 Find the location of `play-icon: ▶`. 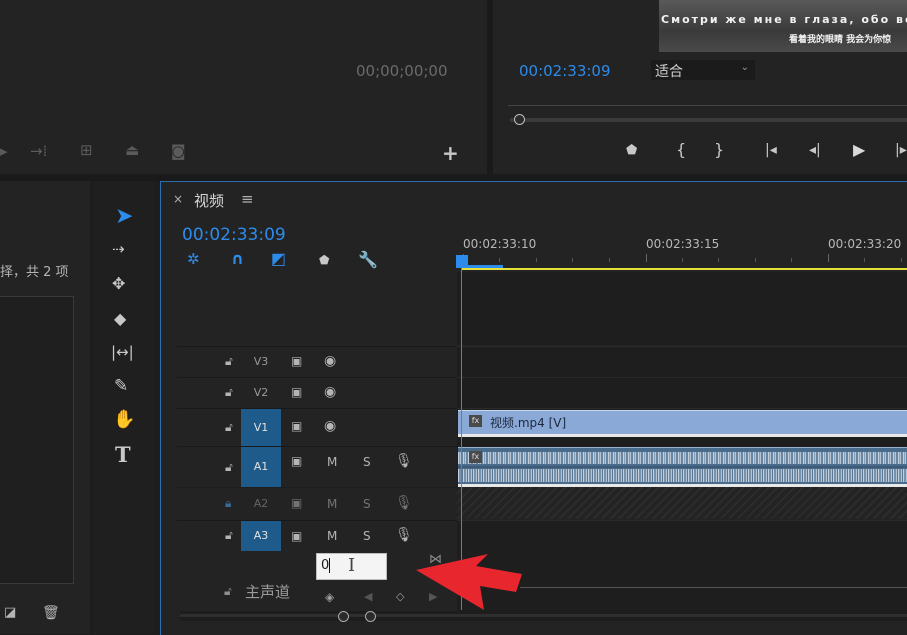

play-icon: ▶ is located at coordinates (859, 150).